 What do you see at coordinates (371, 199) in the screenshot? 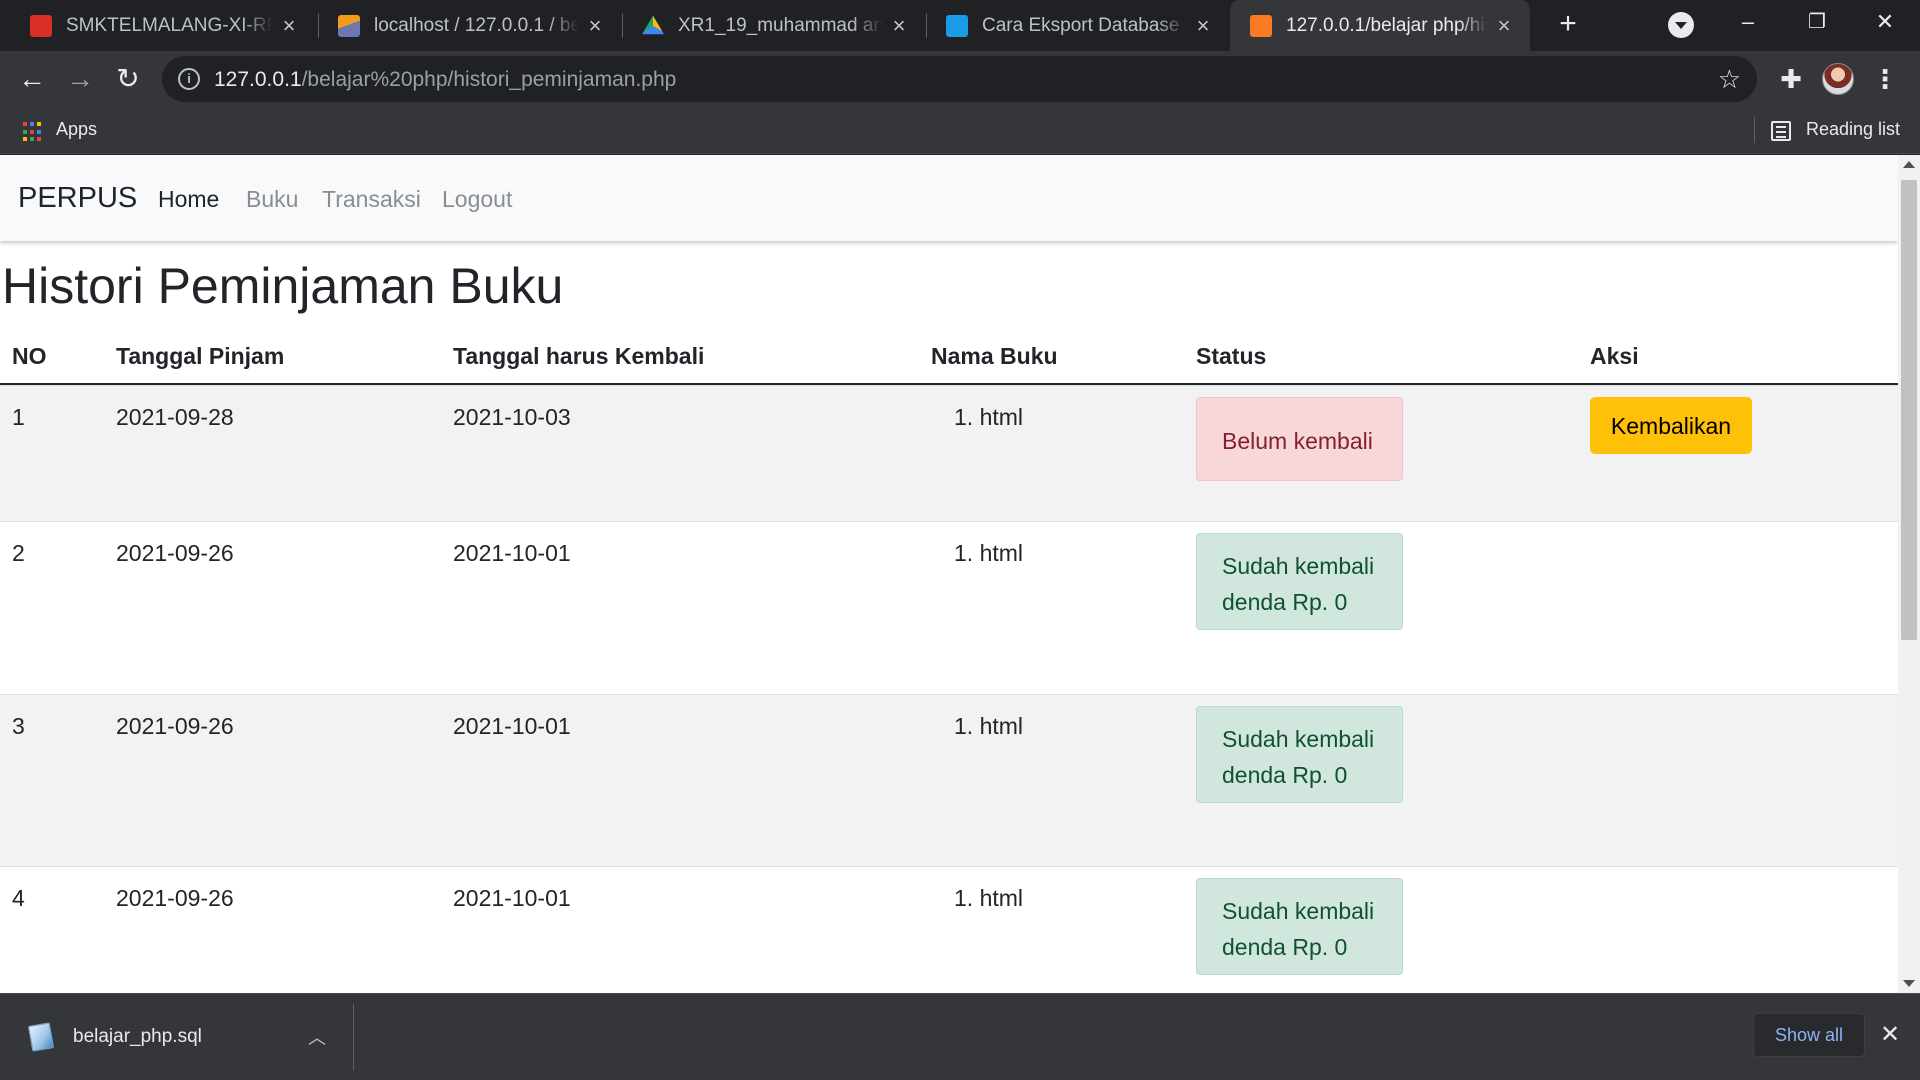
I see `nav-link-transaksi: Transaksi` at bounding box center [371, 199].